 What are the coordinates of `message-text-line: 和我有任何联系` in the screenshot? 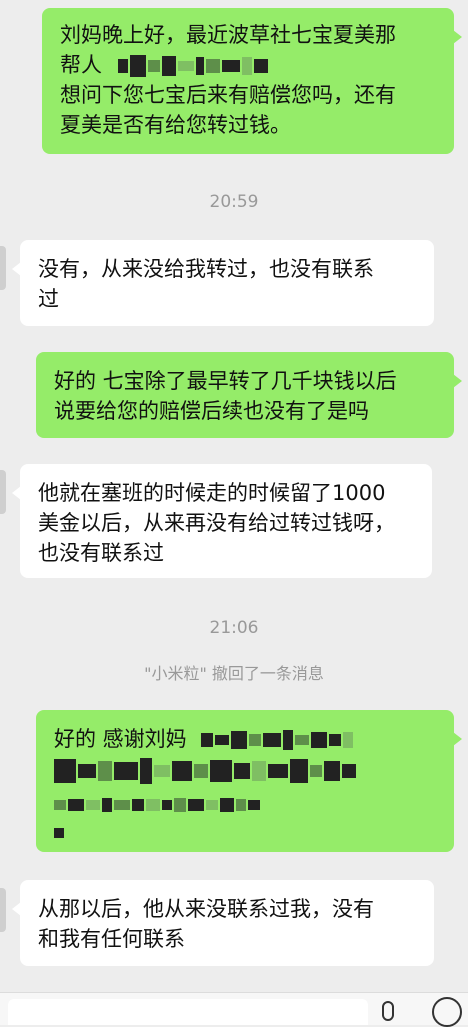 It's located at (111, 939).